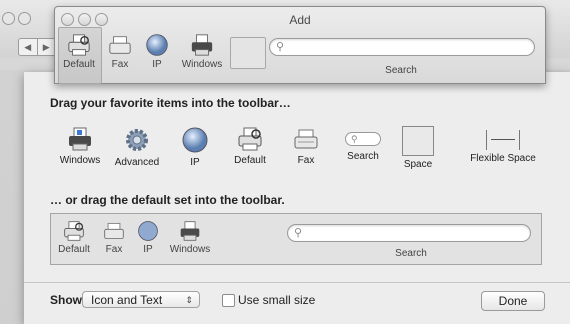 The image size is (570, 324). What do you see at coordinates (276, 300) in the screenshot?
I see `use-small-size-label: Use small size` at bounding box center [276, 300].